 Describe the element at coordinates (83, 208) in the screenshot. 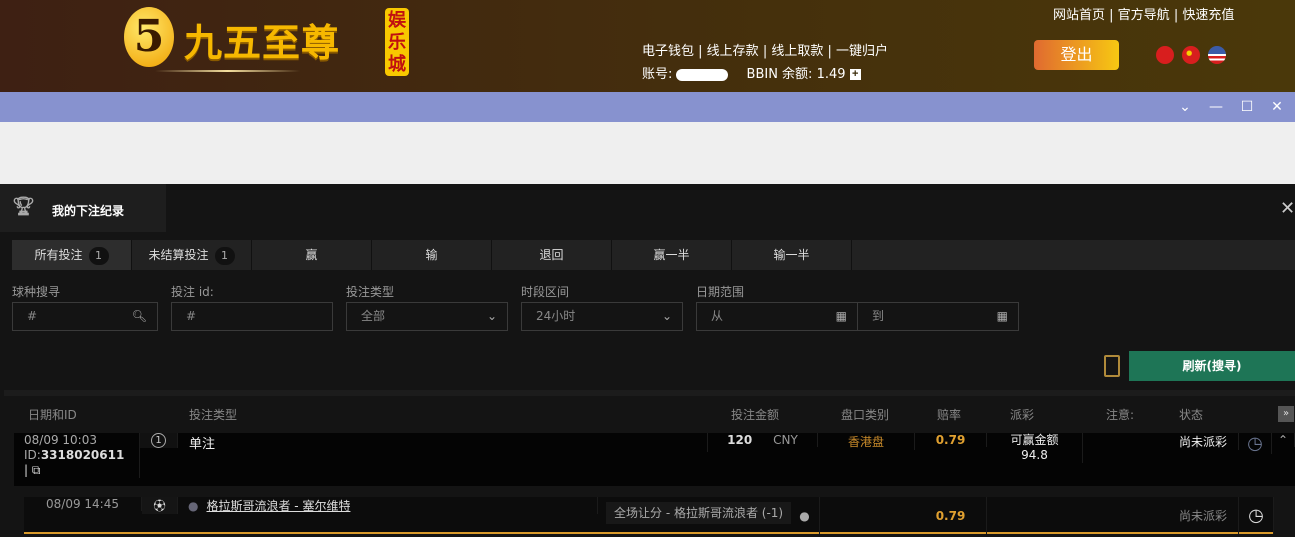

I see `panel-title-tab: 🏆︎ 我的下注纪录` at that location.